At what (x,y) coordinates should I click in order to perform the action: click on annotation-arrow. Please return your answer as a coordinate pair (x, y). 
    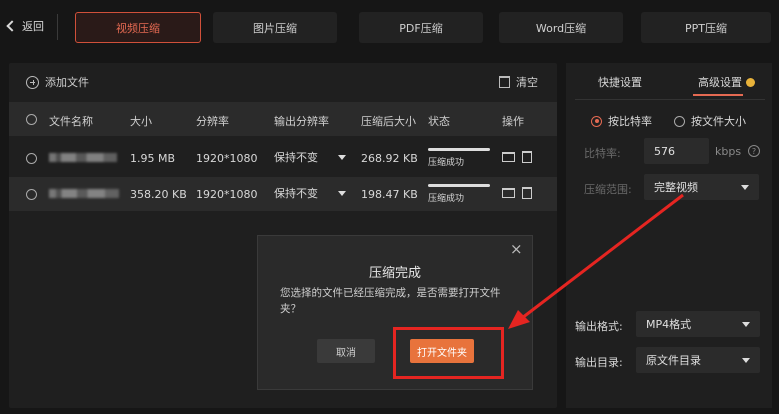
    Looking at the image, I should click on (596, 261).